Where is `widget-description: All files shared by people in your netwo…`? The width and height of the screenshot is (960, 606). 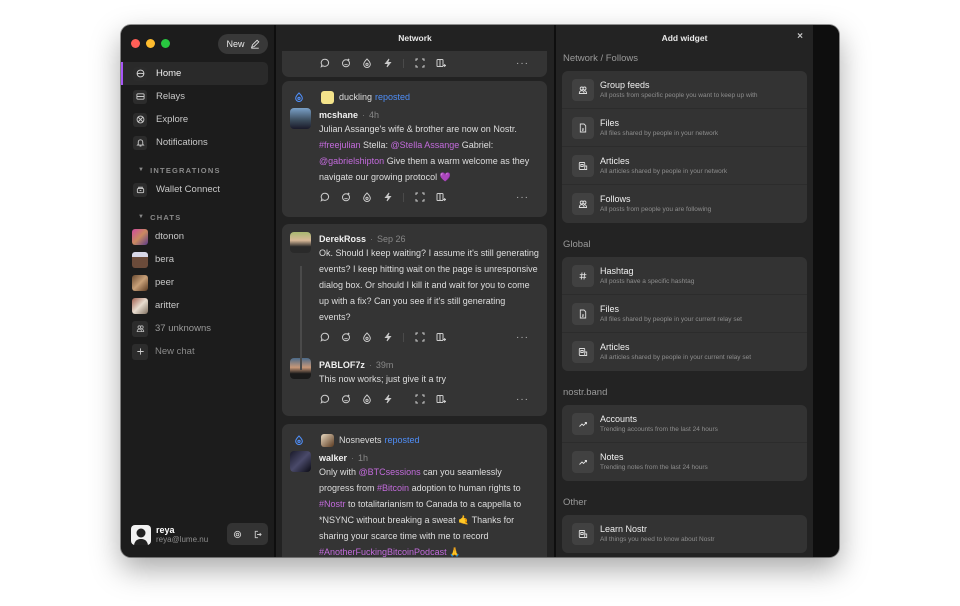 widget-description: All files shared by people in your netwo… is located at coordinates (659, 133).